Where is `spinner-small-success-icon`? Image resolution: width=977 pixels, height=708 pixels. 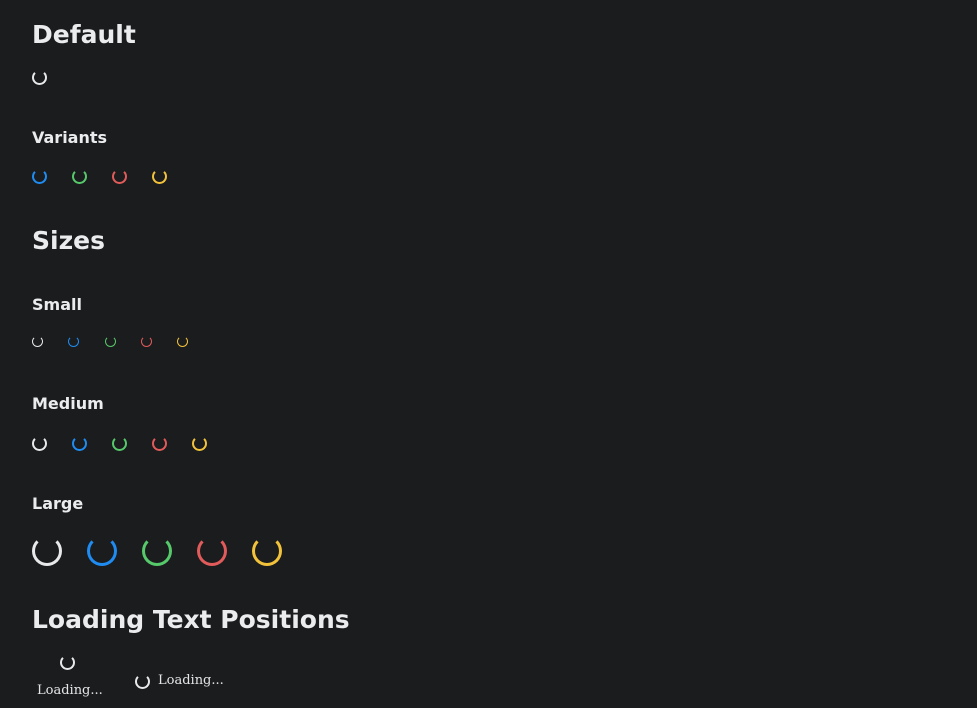 spinner-small-success-icon is located at coordinates (110, 341).